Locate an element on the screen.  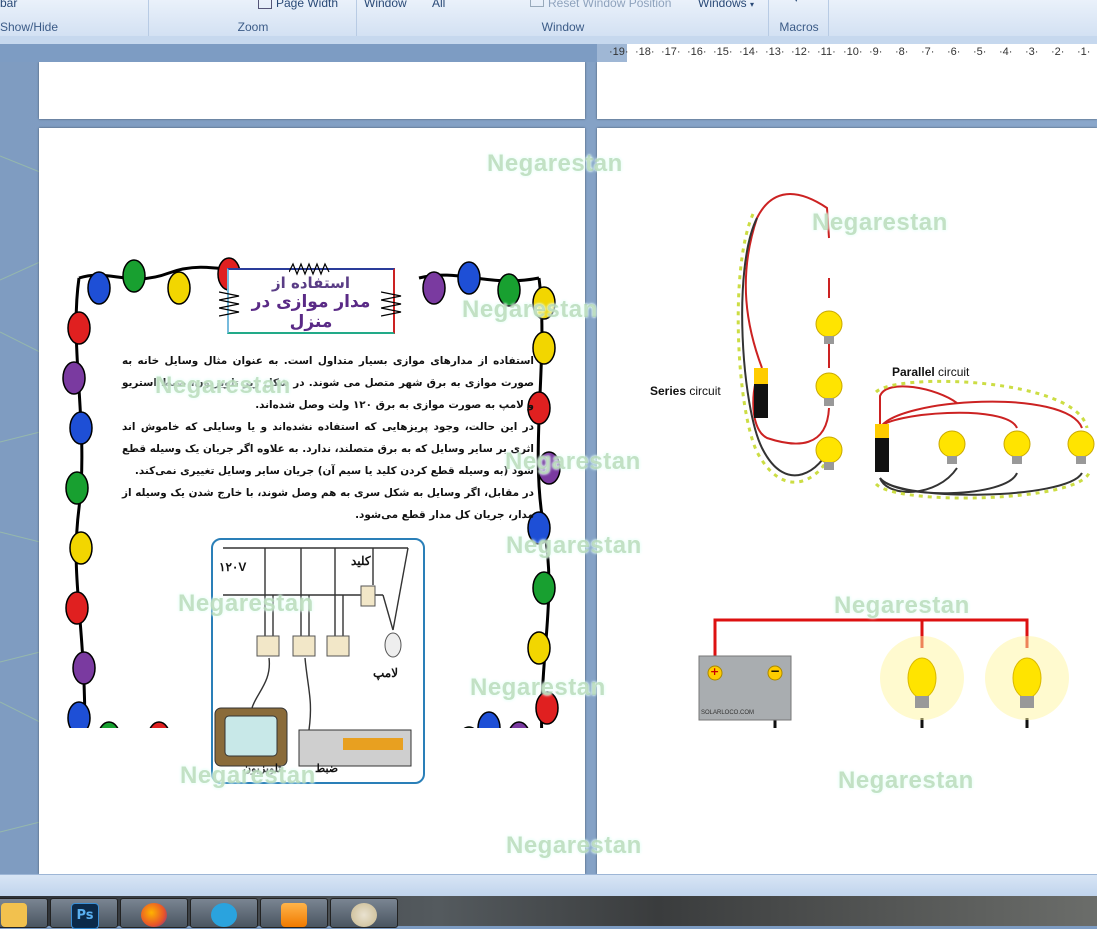
parallel-home-diagram: ۱۲۰V کلید لامپ تلویزیون ضبط is located at coordinates (318, 661).